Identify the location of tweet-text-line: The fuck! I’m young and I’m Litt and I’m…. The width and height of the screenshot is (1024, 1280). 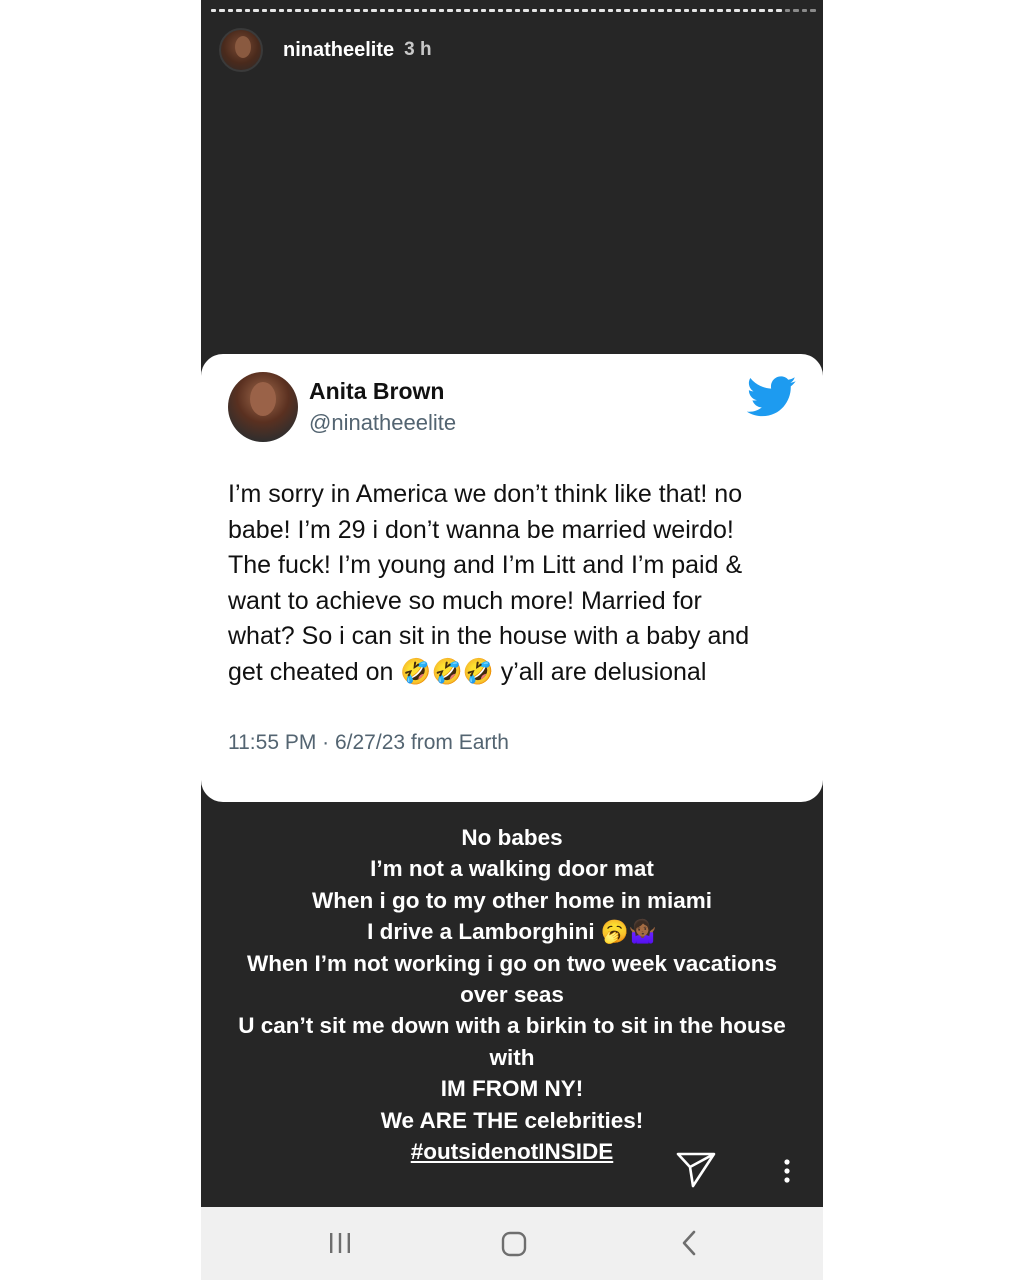
(485, 565).